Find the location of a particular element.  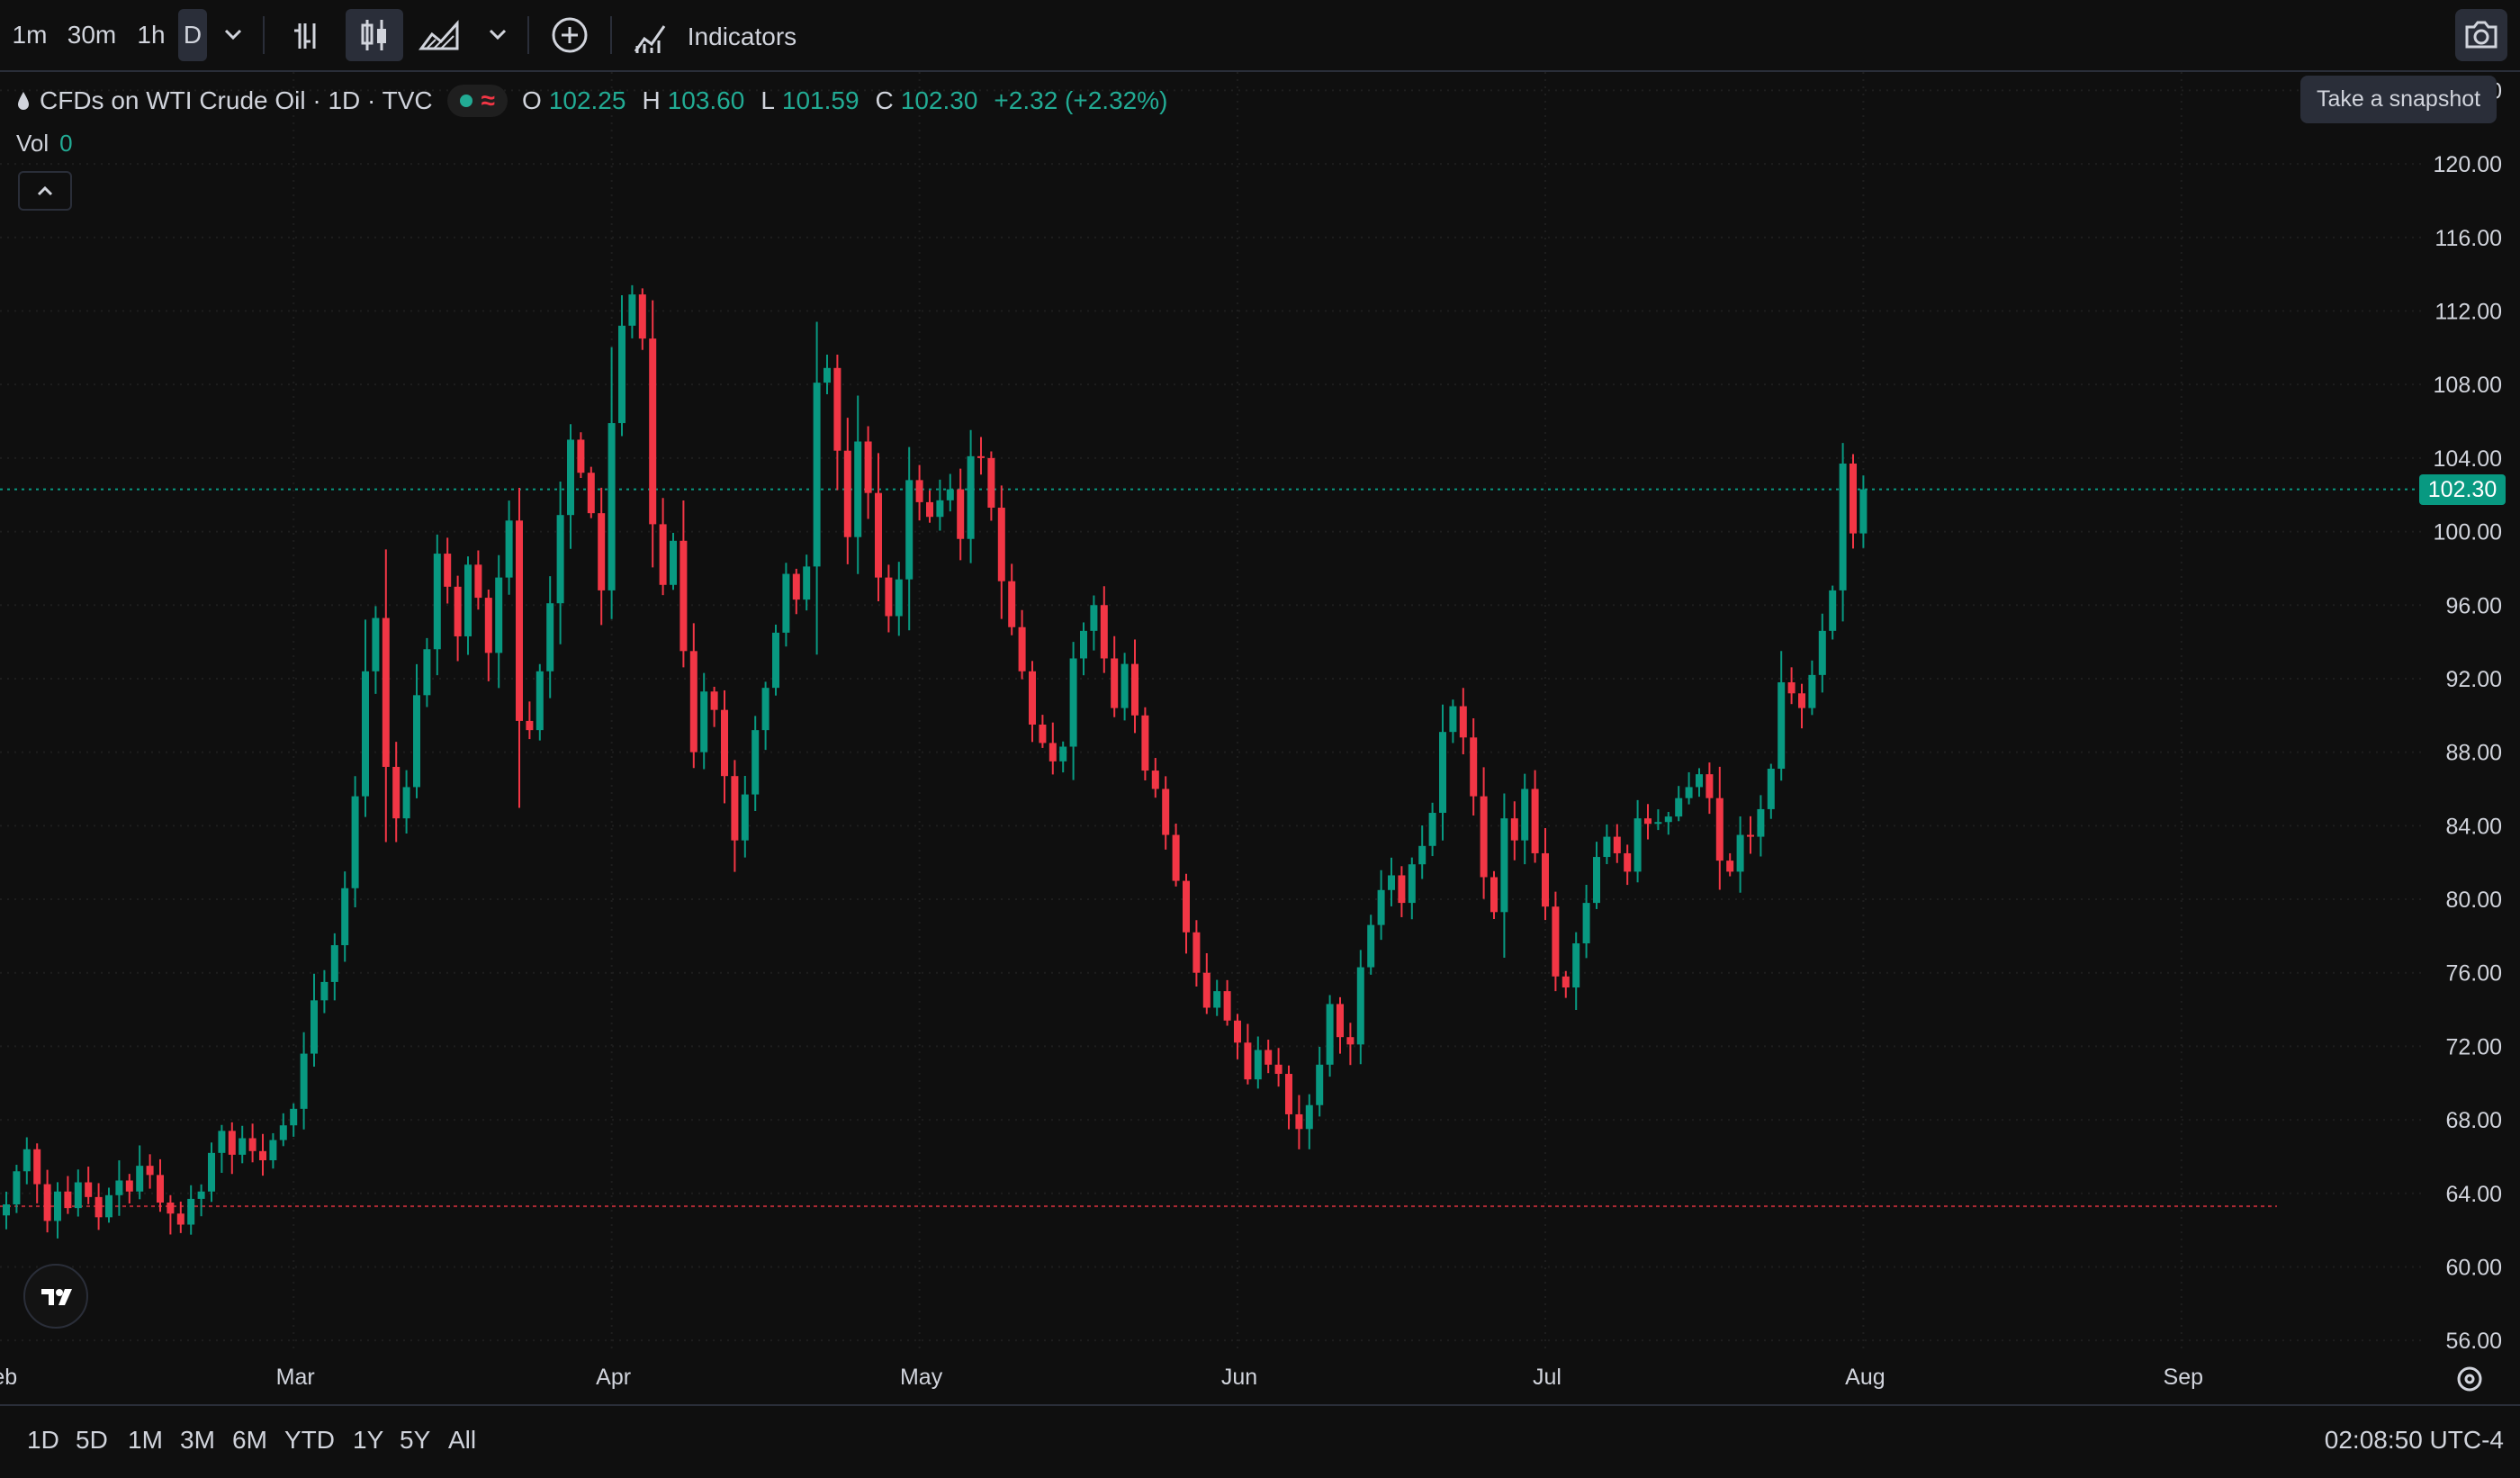

oil-drop-icon is located at coordinates (23, 101).